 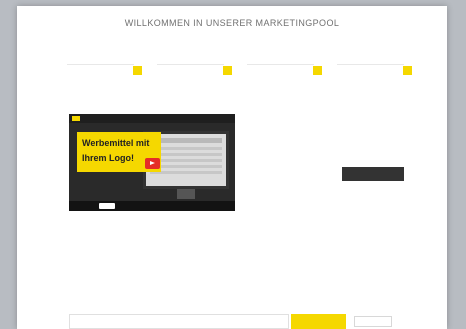 What do you see at coordinates (232, 23) in the screenshot?
I see `page-title: WILLKOMMEN IN UNSERER MARKETINGPOOL` at bounding box center [232, 23].